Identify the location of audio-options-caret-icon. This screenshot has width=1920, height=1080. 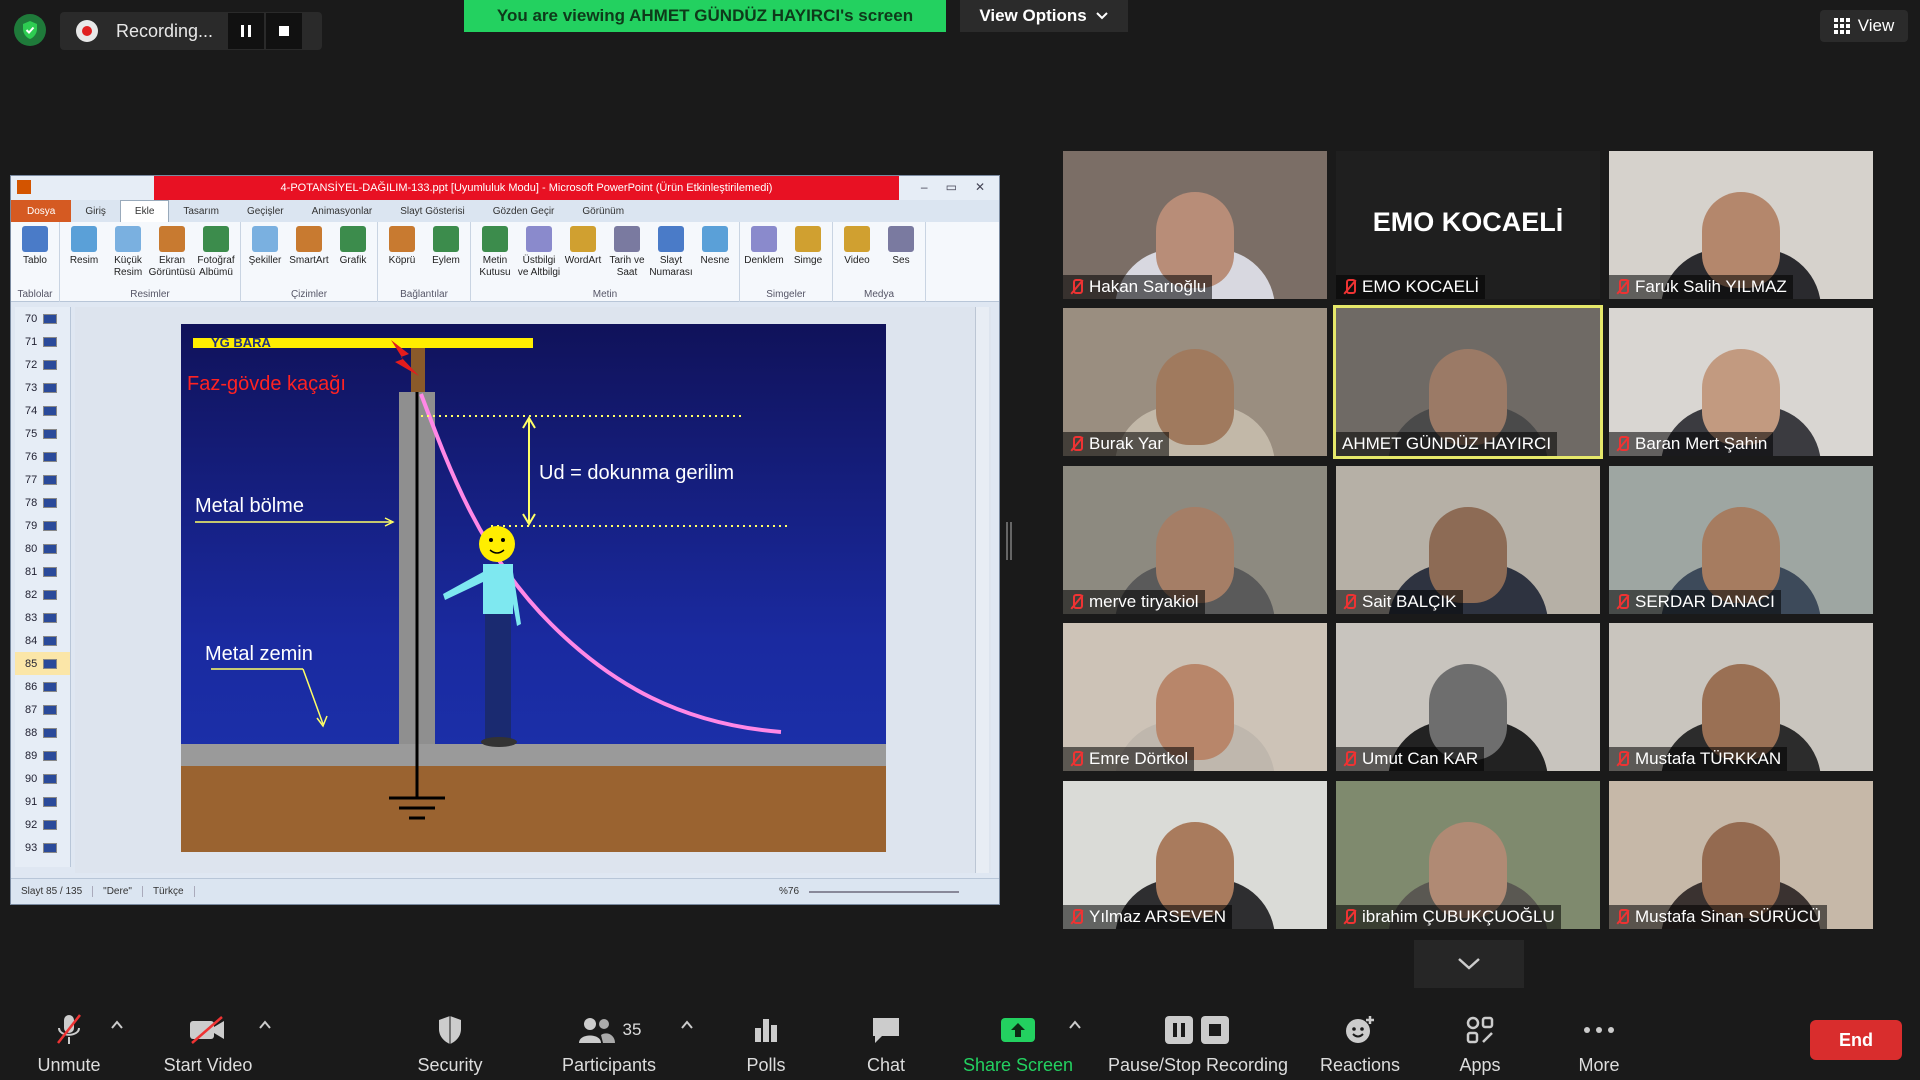
(117, 1025).